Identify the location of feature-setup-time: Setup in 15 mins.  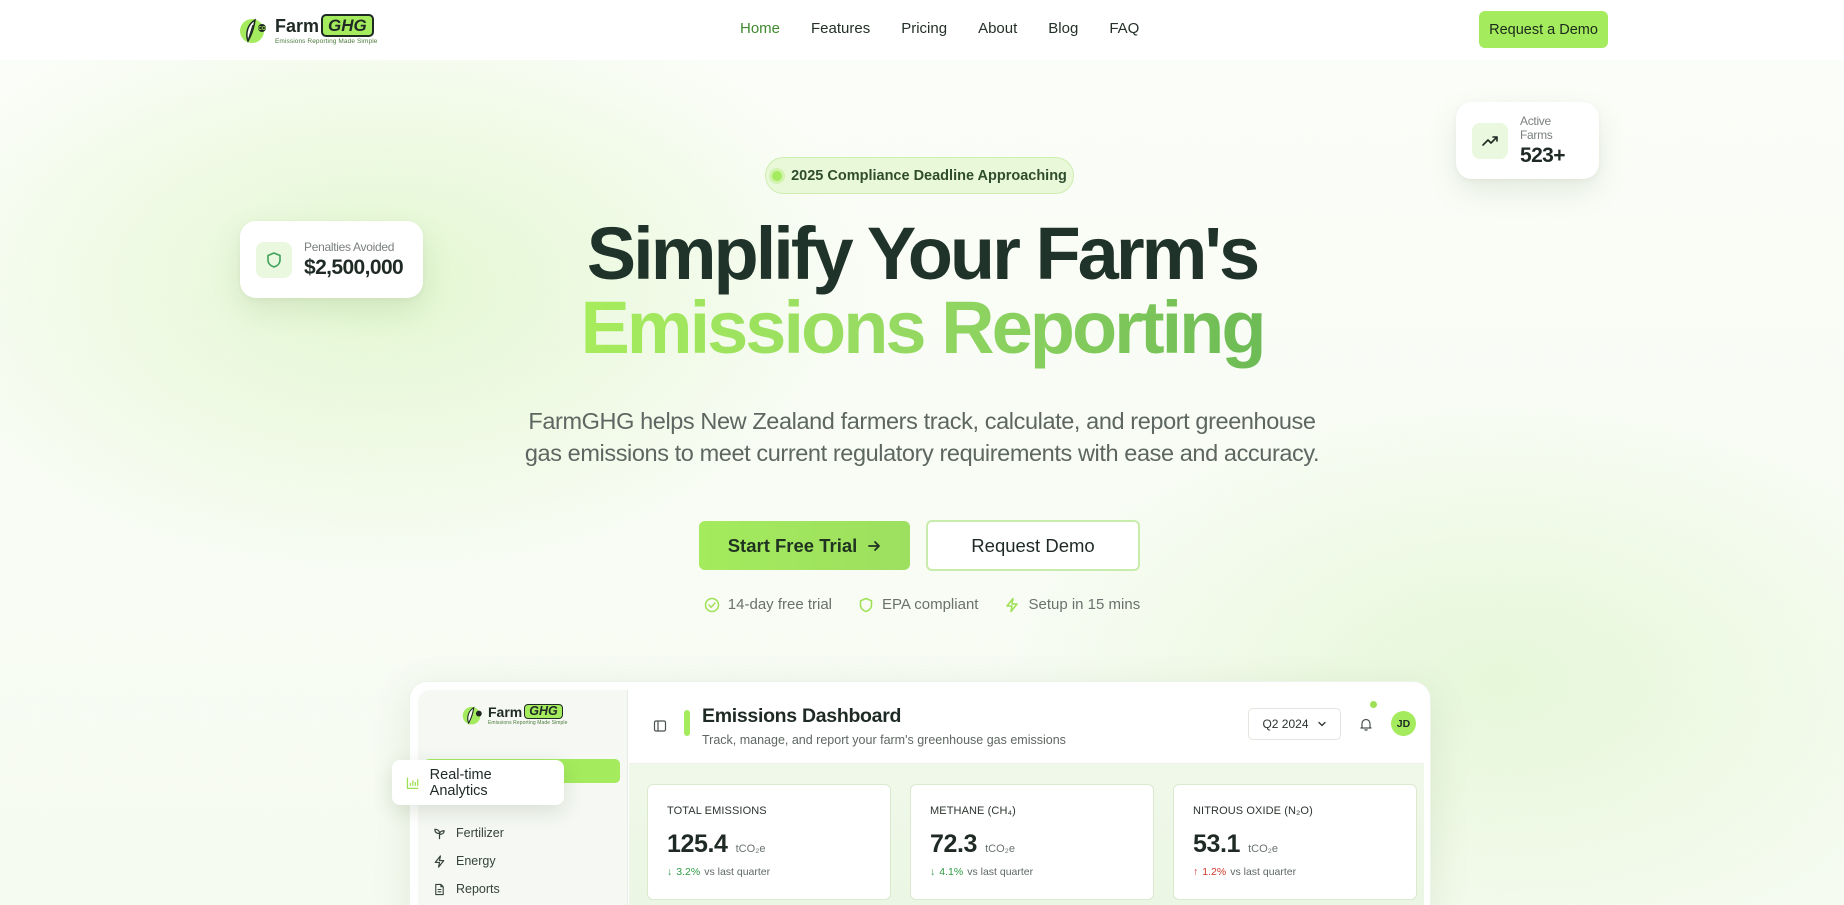
(1072, 604).